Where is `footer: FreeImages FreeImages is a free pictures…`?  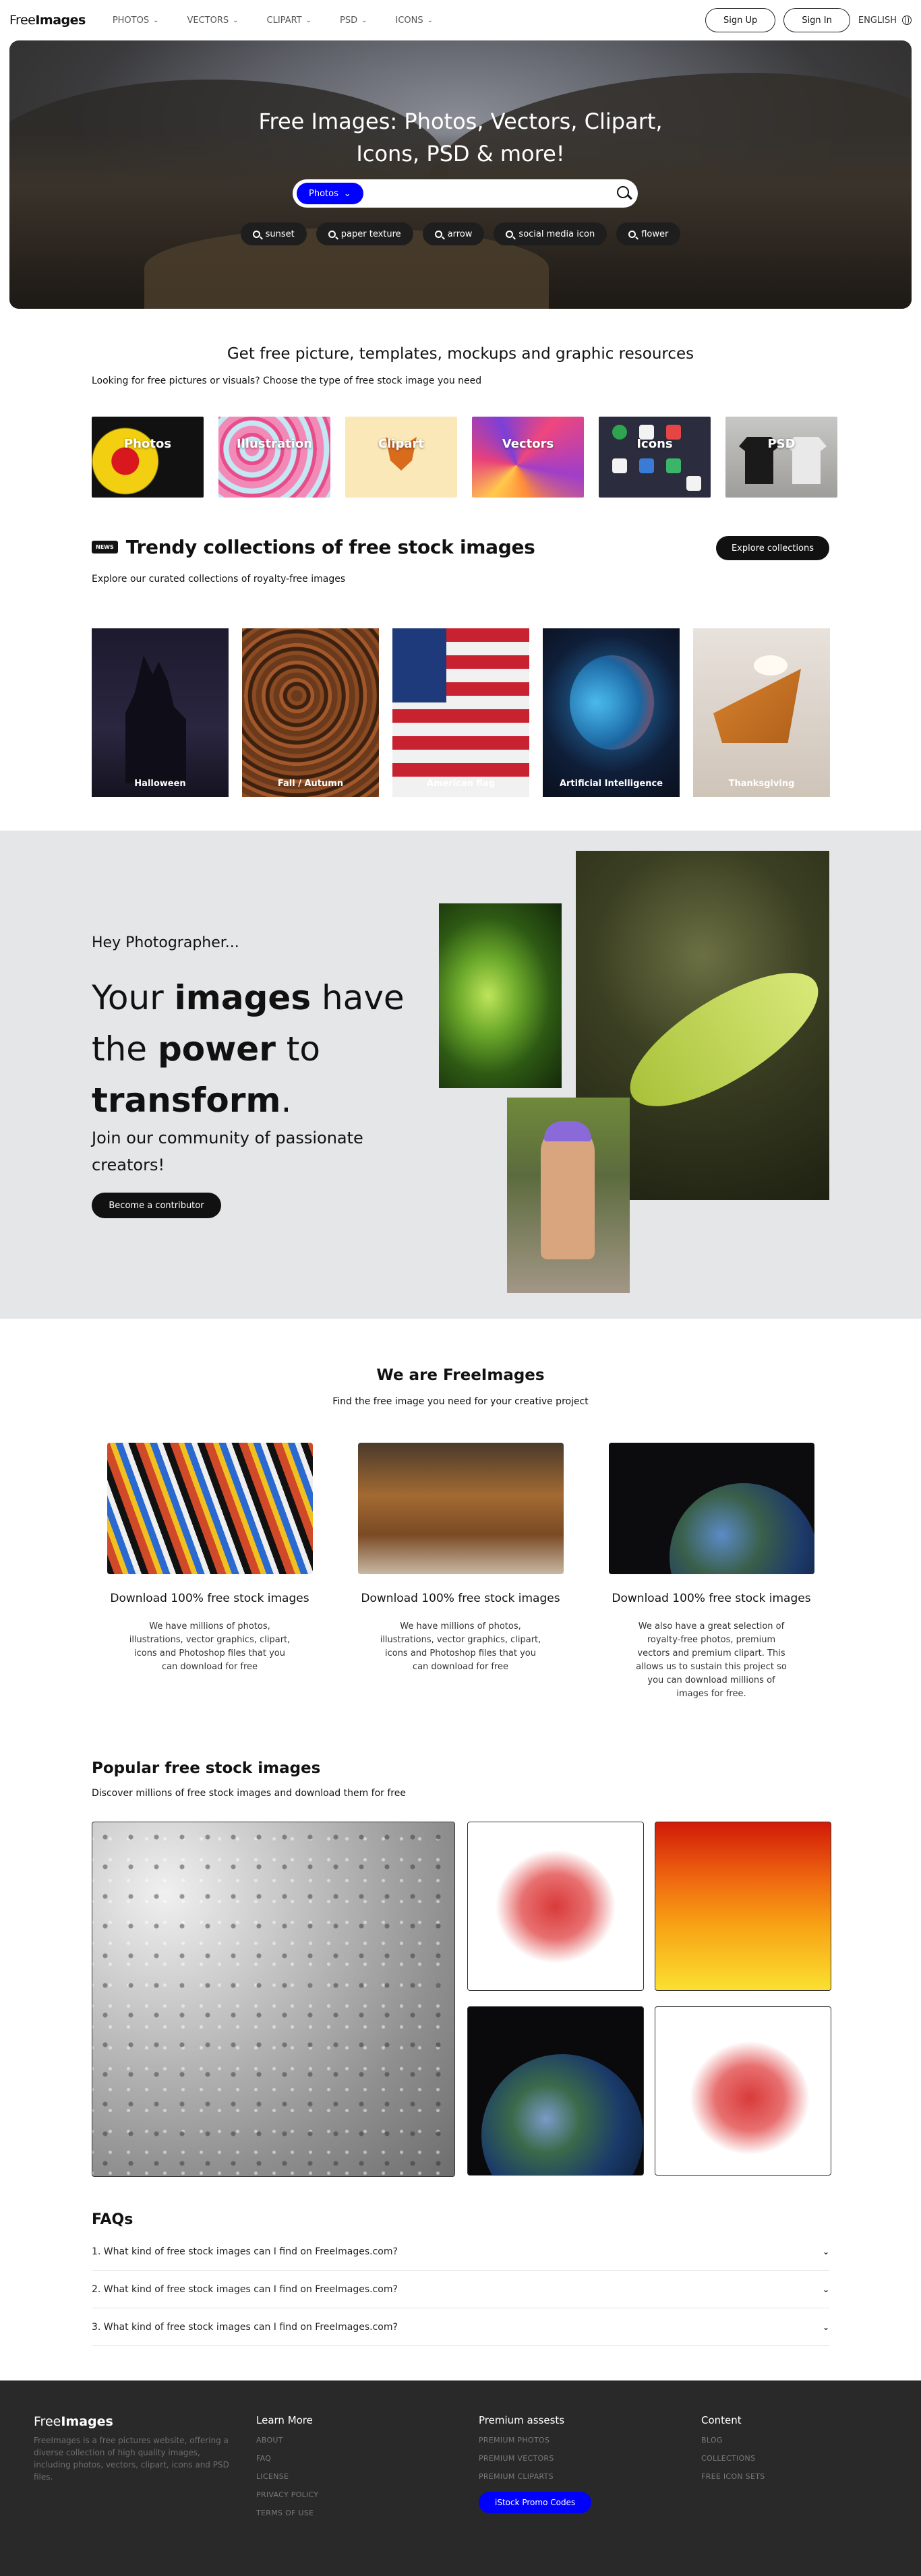
footer: FreeImages FreeImages is a free pictures… is located at coordinates (460, 2478).